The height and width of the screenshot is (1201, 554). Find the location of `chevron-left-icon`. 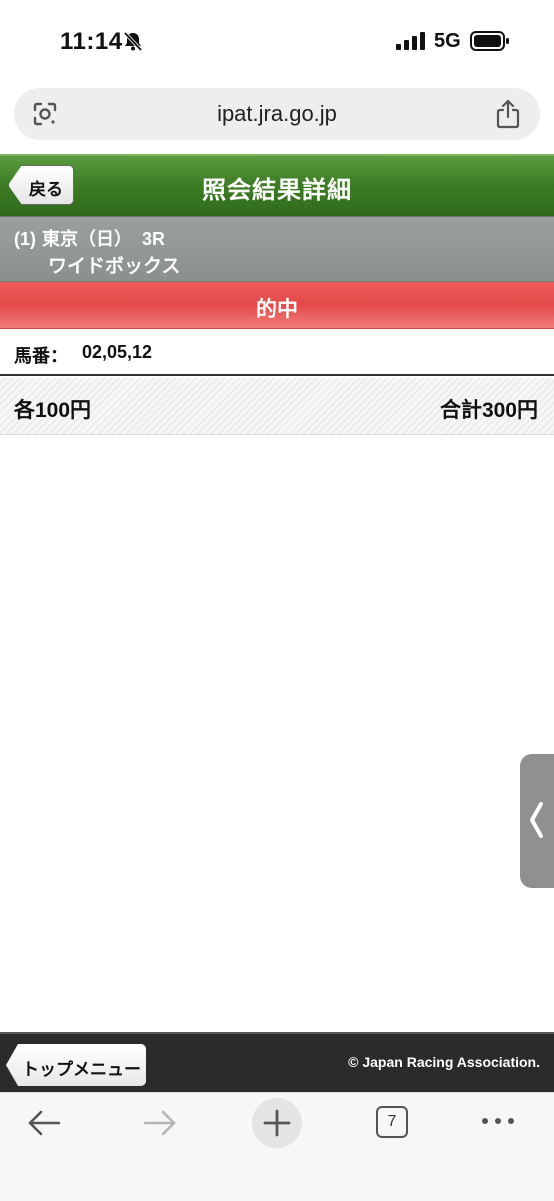

chevron-left-icon is located at coordinates (536, 820).